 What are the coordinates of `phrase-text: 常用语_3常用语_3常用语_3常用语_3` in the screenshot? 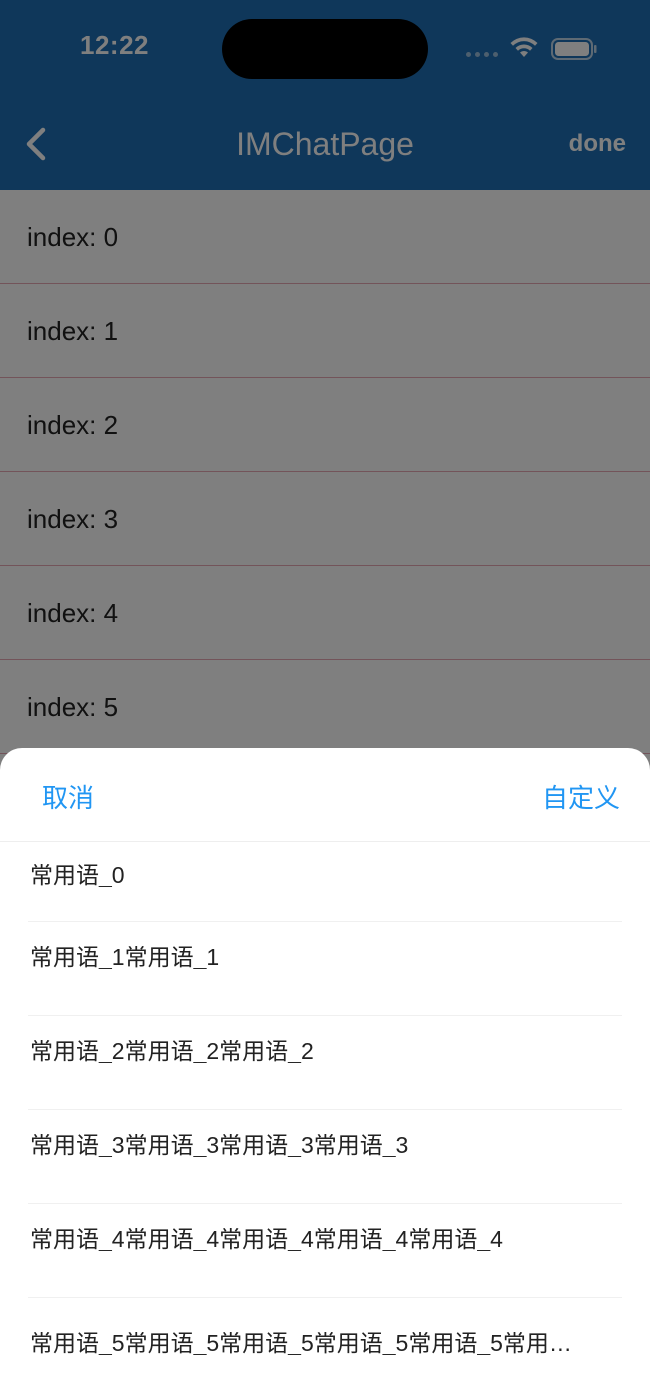 It's located at (219, 1145).